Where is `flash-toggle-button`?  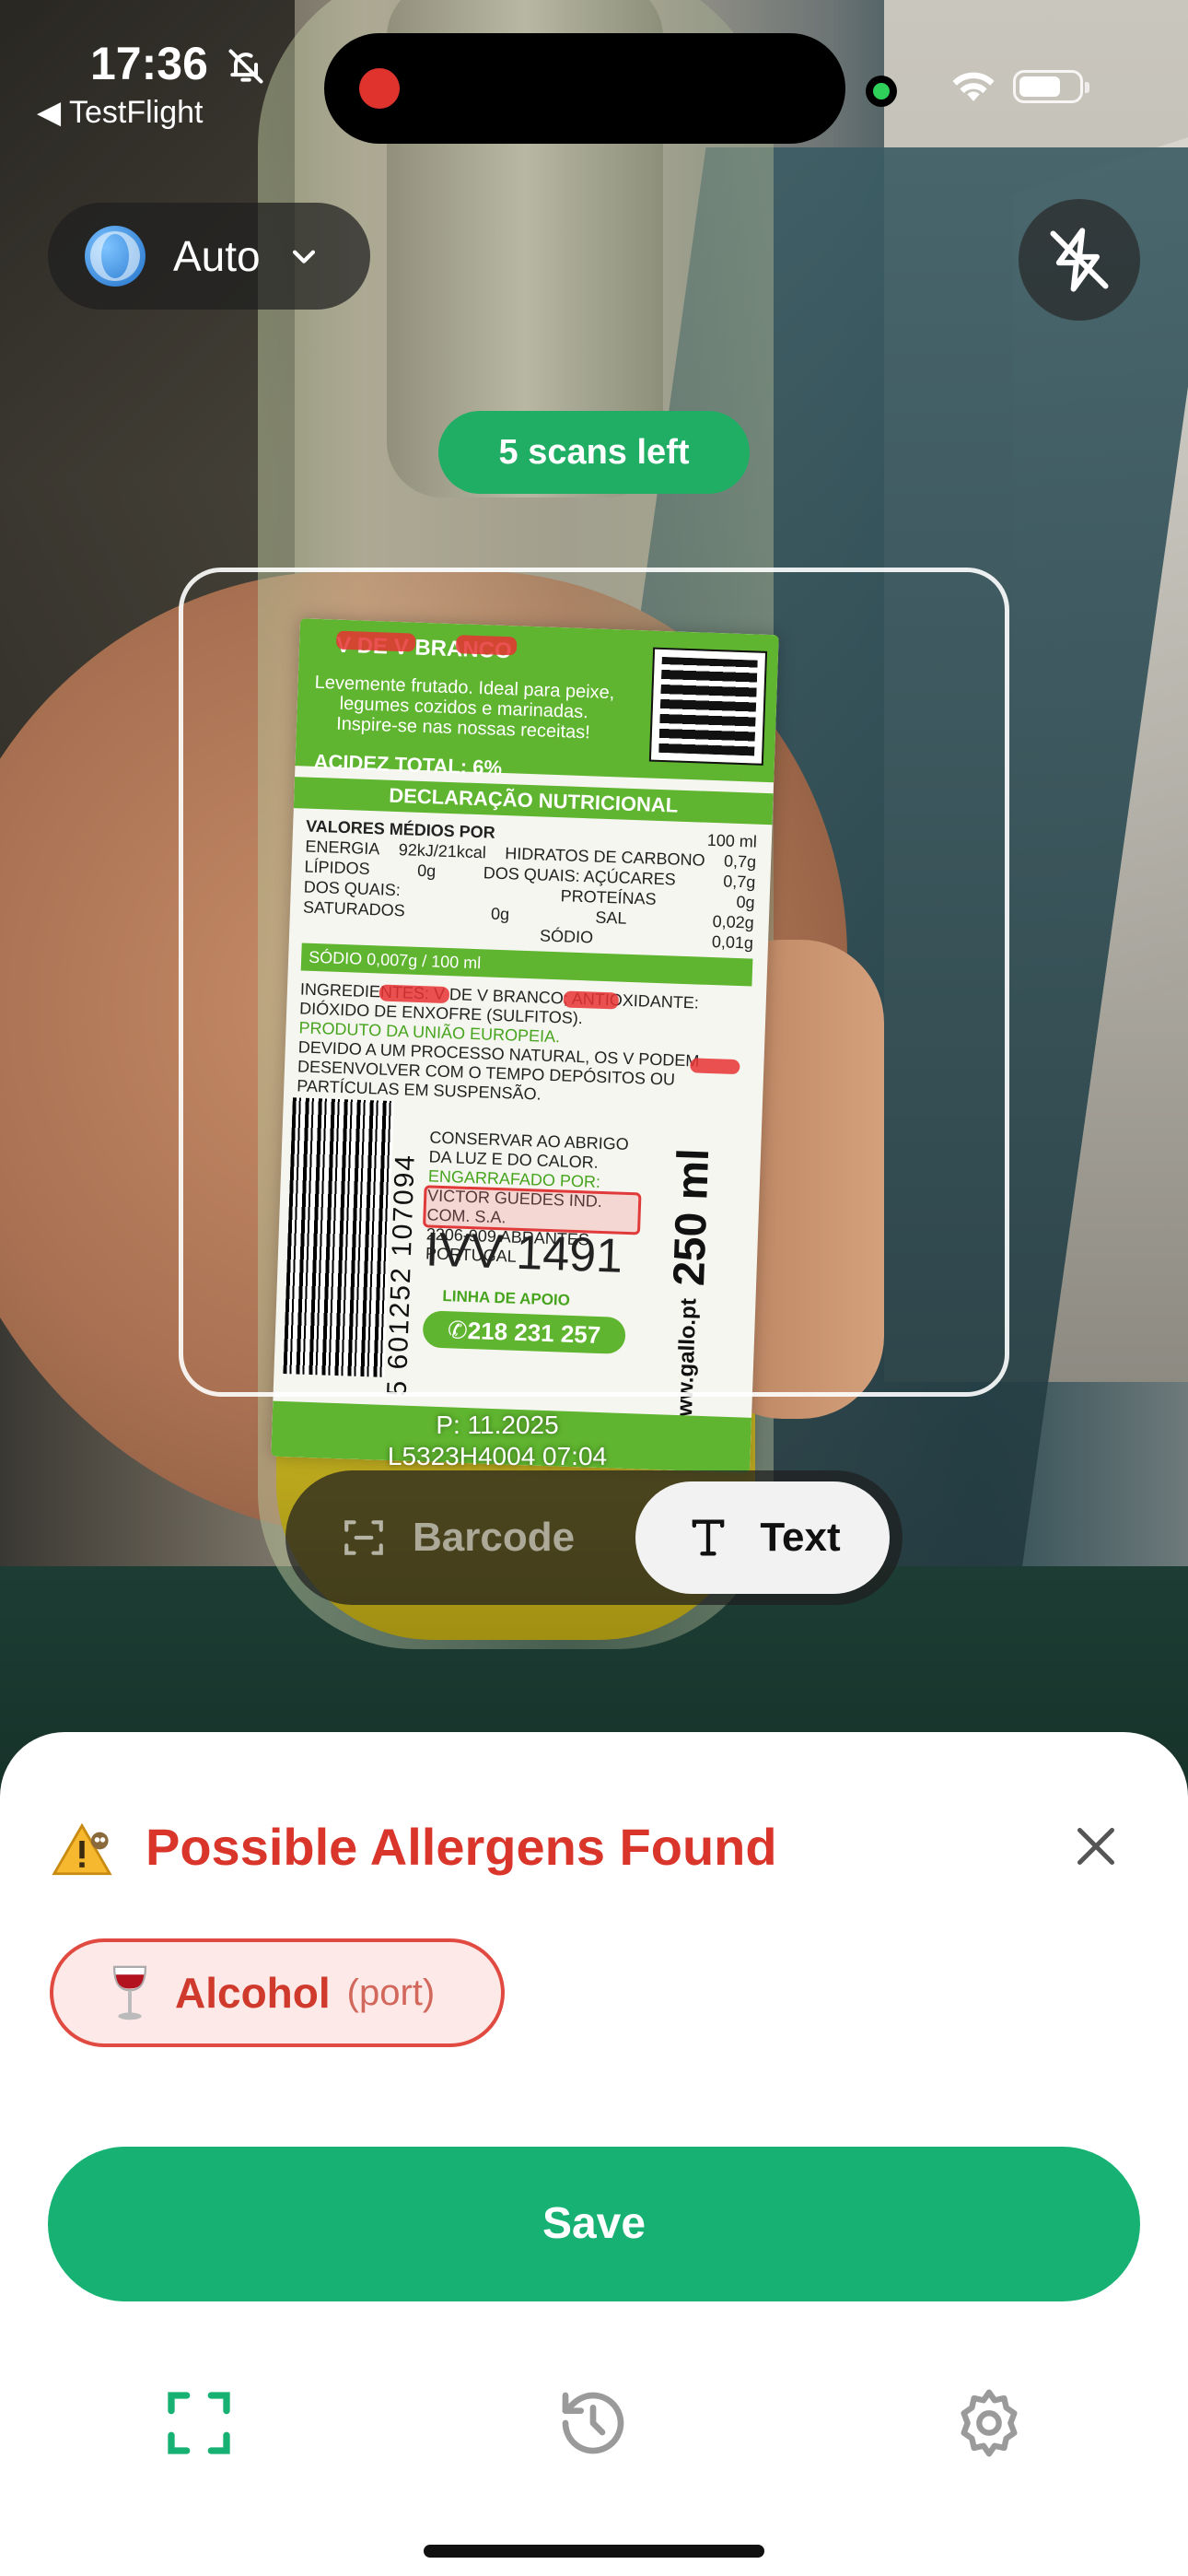 flash-toggle-button is located at coordinates (1079, 260).